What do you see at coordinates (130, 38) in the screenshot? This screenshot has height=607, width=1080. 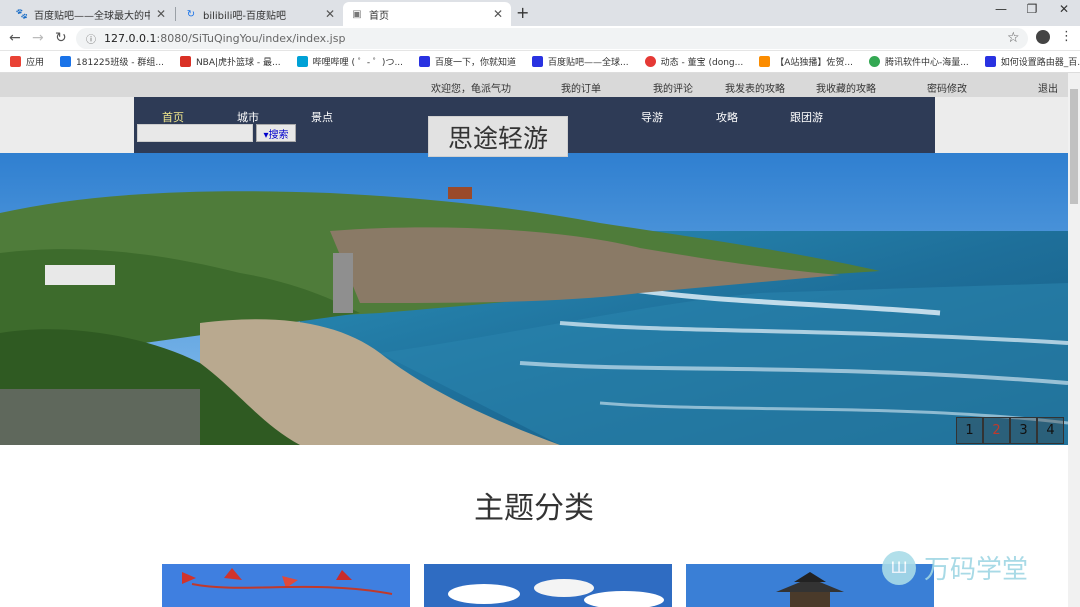 I see `url-host: 127.0.0.1` at bounding box center [130, 38].